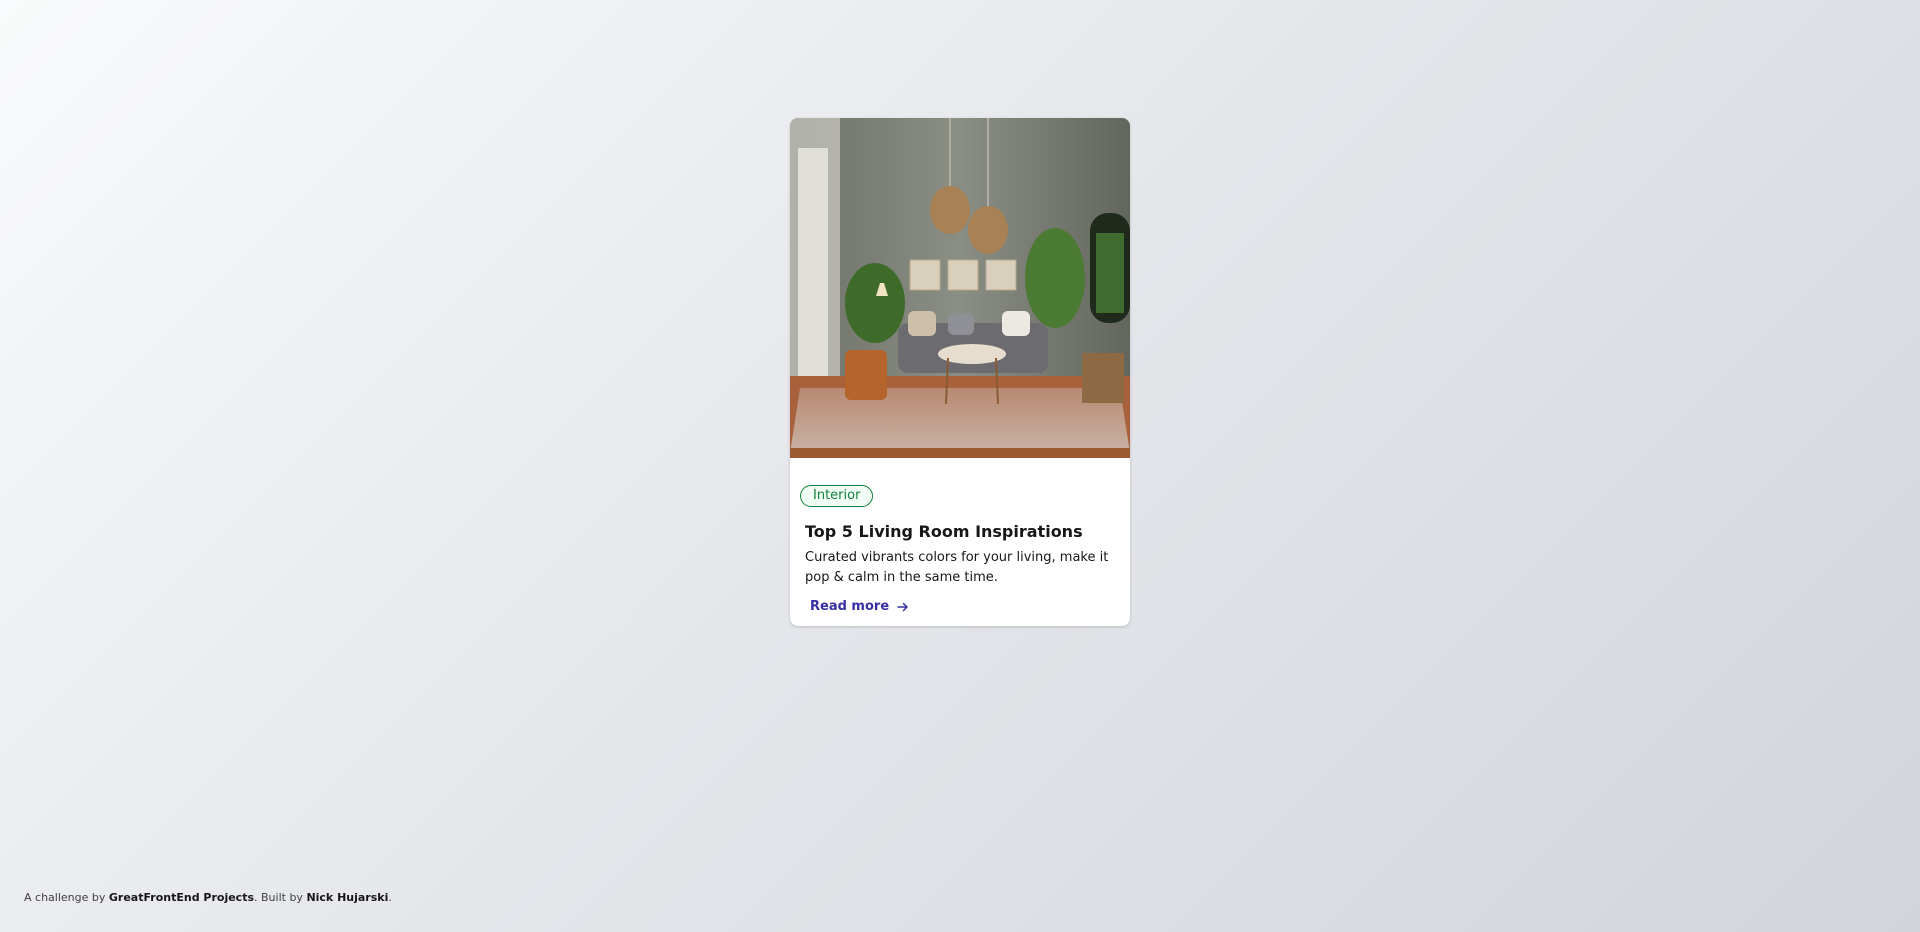 The width and height of the screenshot is (1920, 932). What do you see at coordinates (181, 897) in the screenshot?
I see `challenge-org-link: GreatFrontEnd Projects` at bounding box center [181, 897].